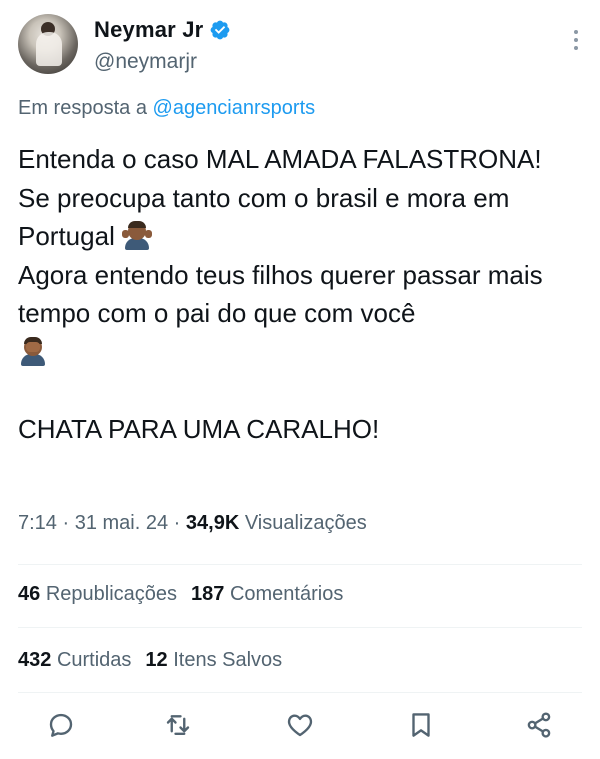 The image size is (600, 759). What do you see at coordinates (300, 725) in the screenshot?
I see `like-icon` at bounding box center [300, 725].